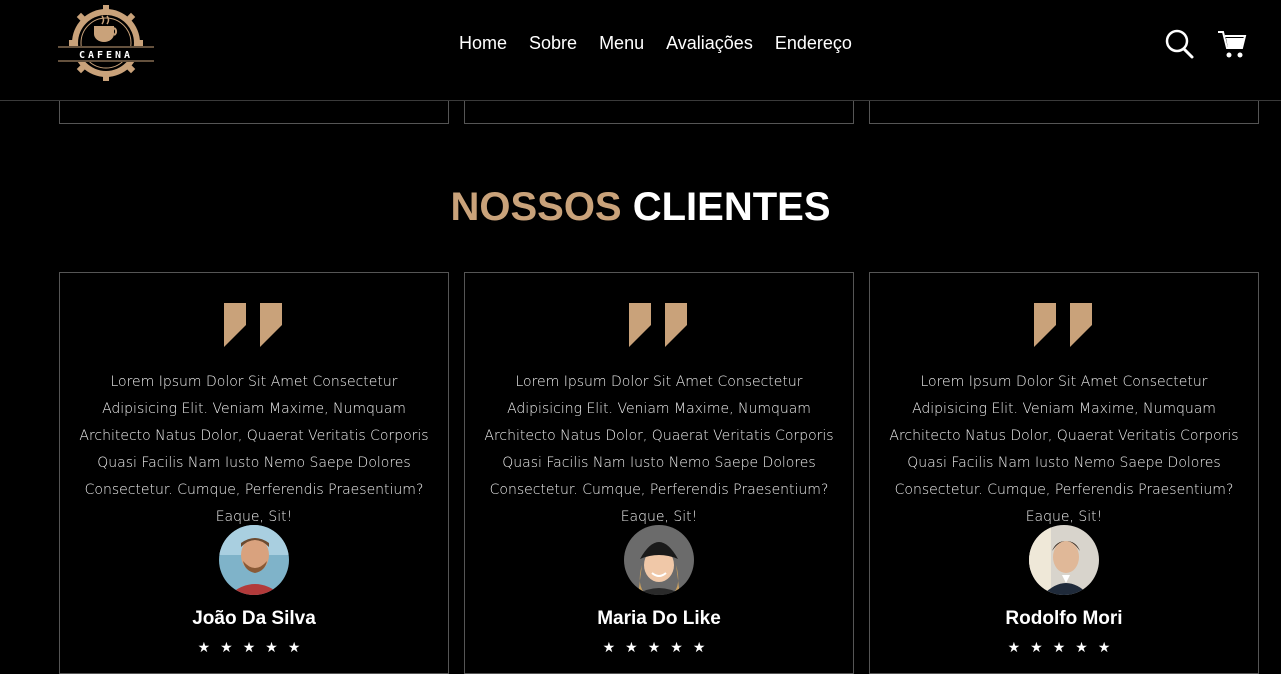  I want to click on logo-text: CAFENA, so click(106, 55).